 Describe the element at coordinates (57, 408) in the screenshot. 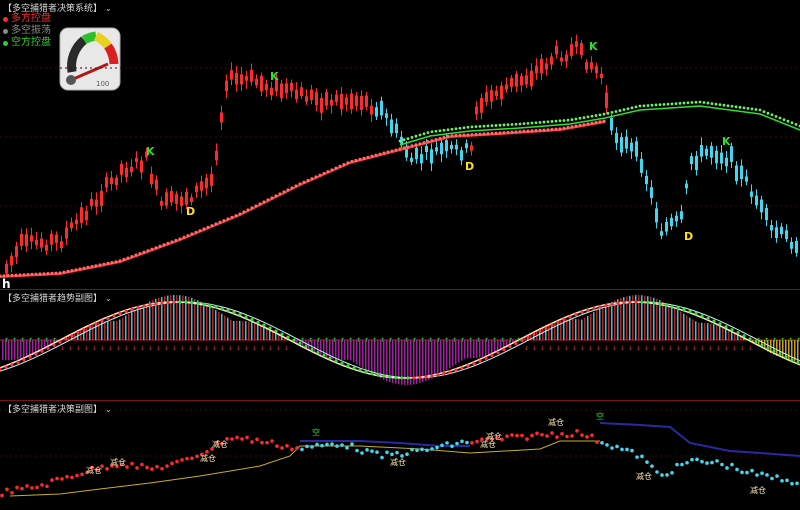

I see `decision-panel-title: 【多空捕猎者决策副图】 ⌄` at that location.